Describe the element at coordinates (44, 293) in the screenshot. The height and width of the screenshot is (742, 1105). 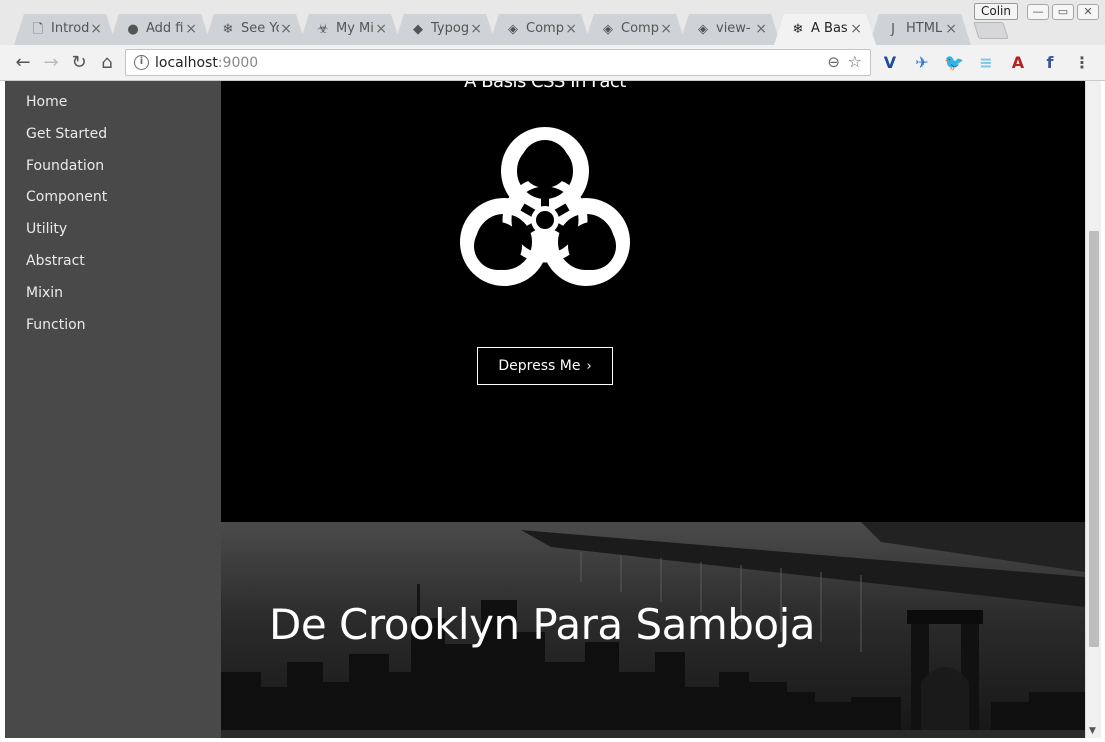
I see `sidebar-item-mixin: Mixin` at that location.